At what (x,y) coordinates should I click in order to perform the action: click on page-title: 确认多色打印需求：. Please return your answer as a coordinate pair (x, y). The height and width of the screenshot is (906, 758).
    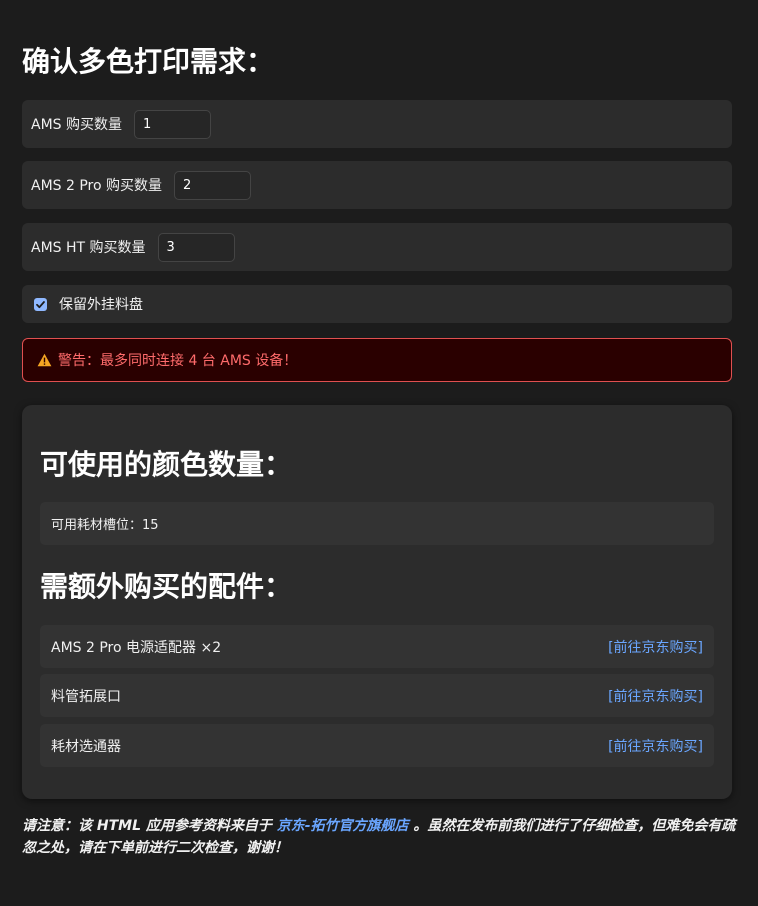
    Looking at the image, I should click on (148, 61).